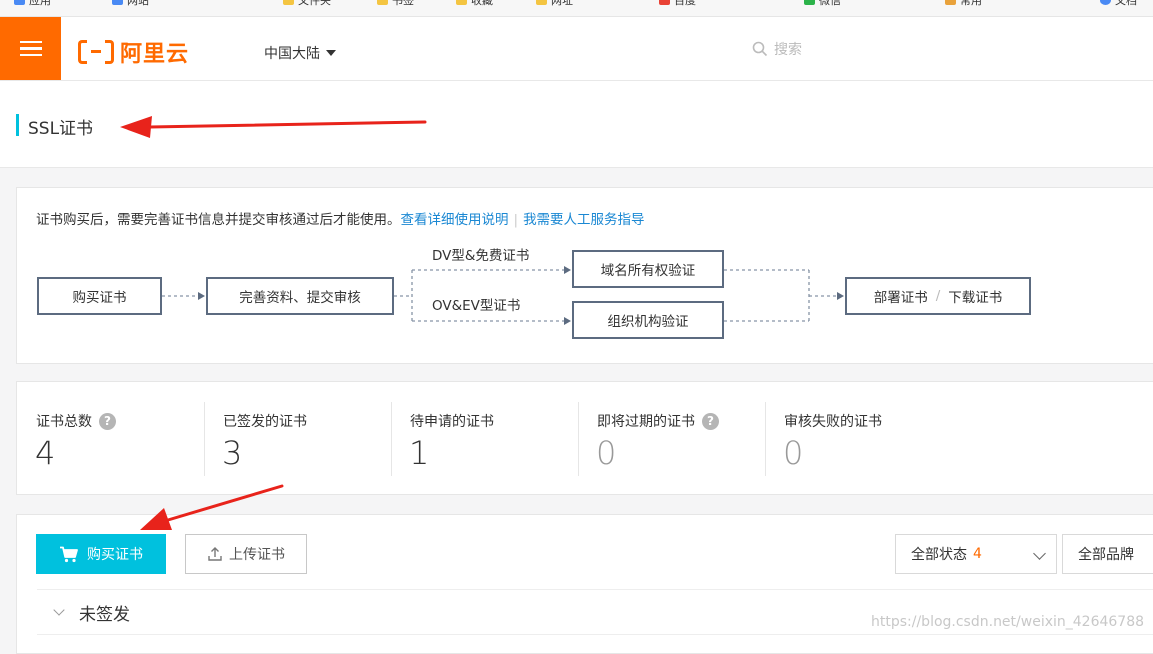  Describe the element at coordinates (99, 296) in the screenshot. I see `flow-step-buy: 购买证书` at that location.